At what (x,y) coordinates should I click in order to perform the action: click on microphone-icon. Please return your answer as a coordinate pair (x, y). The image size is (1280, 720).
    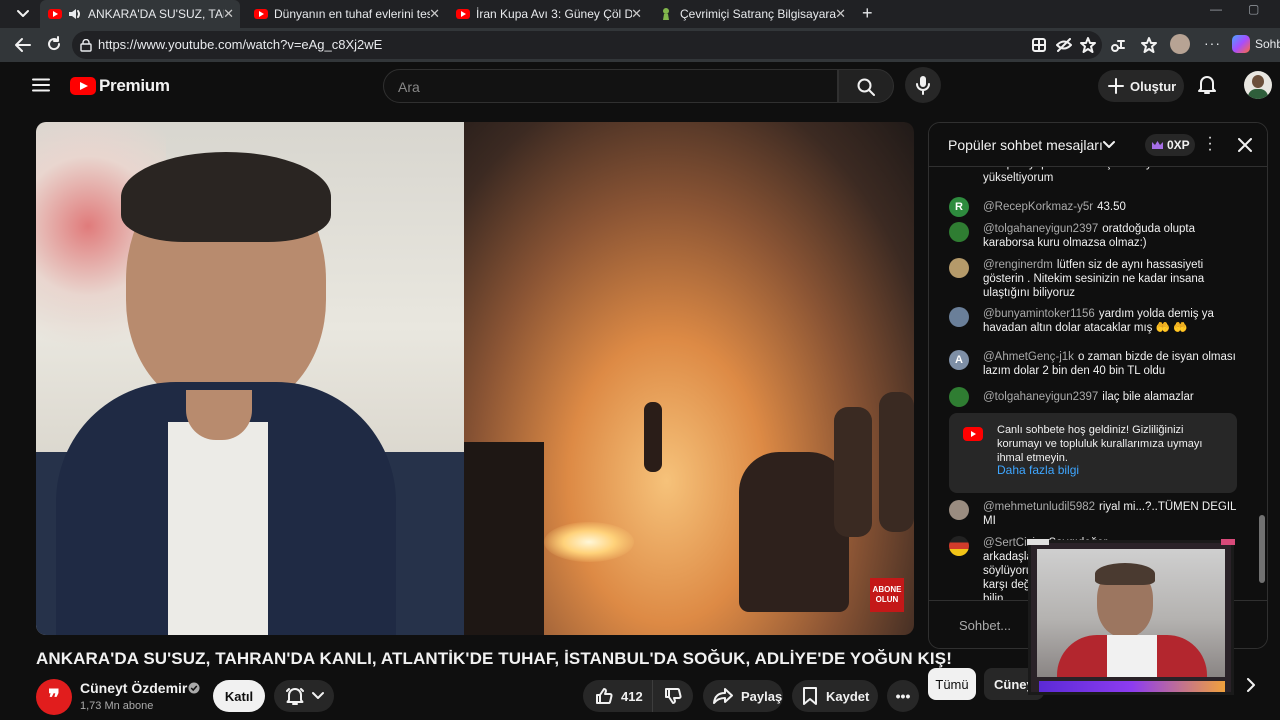
    Looking at the image, I should click on (923, 85).